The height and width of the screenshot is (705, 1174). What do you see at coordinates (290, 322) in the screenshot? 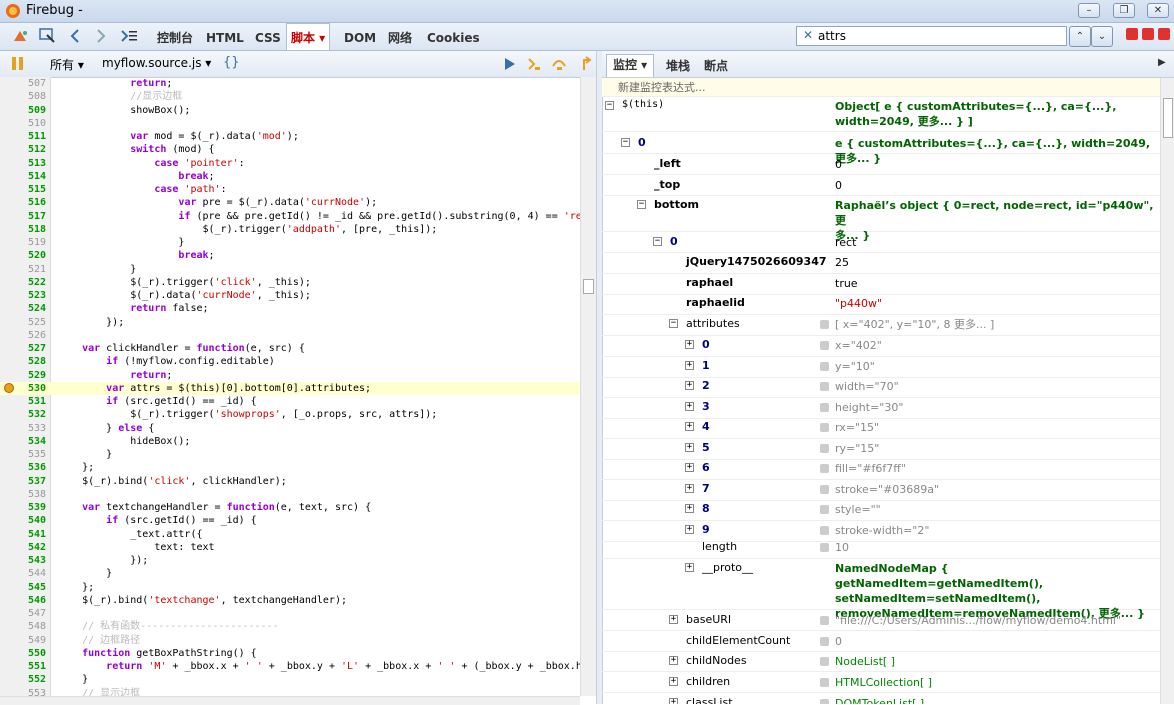
I see `code-line: 525 });` at bounding box center [290, 322].